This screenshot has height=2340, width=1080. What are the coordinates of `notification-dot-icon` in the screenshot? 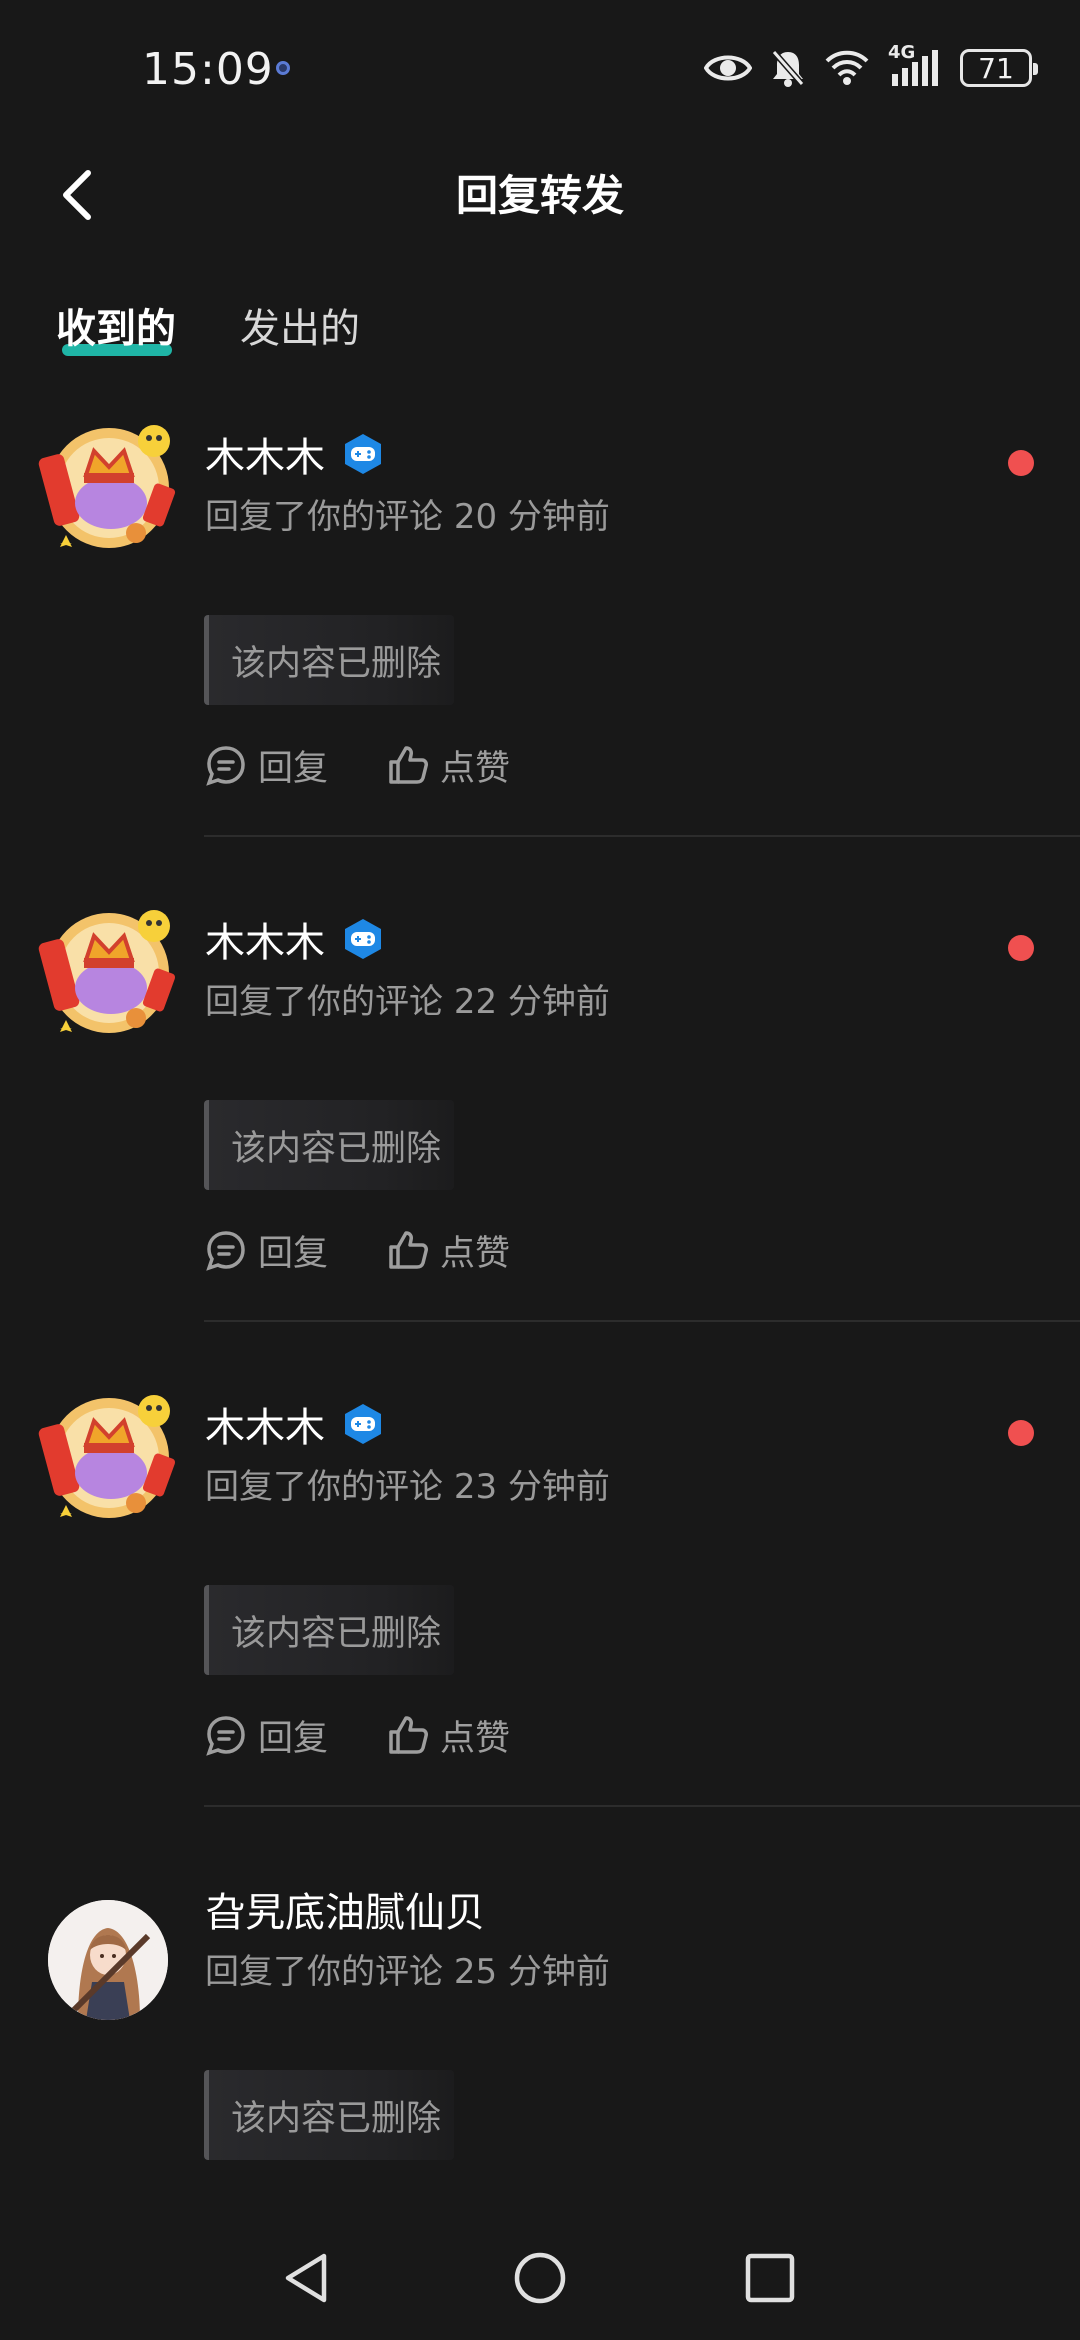 It's located at (283, 68).